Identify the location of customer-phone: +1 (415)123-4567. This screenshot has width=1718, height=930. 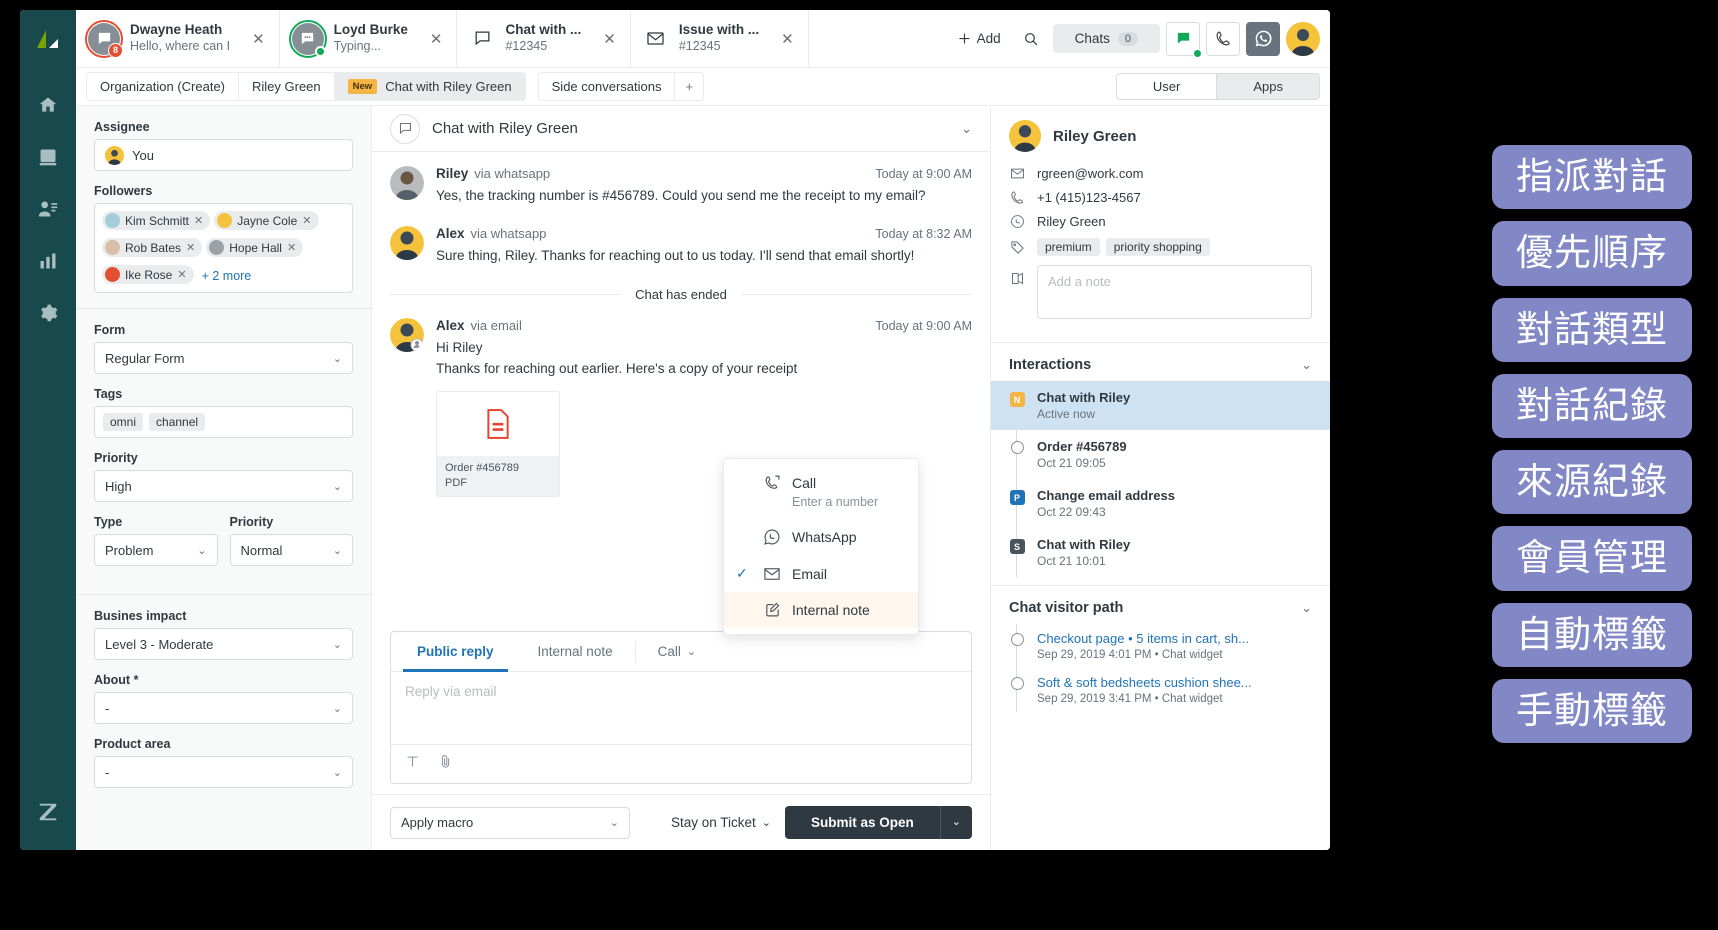
(1089, 197).